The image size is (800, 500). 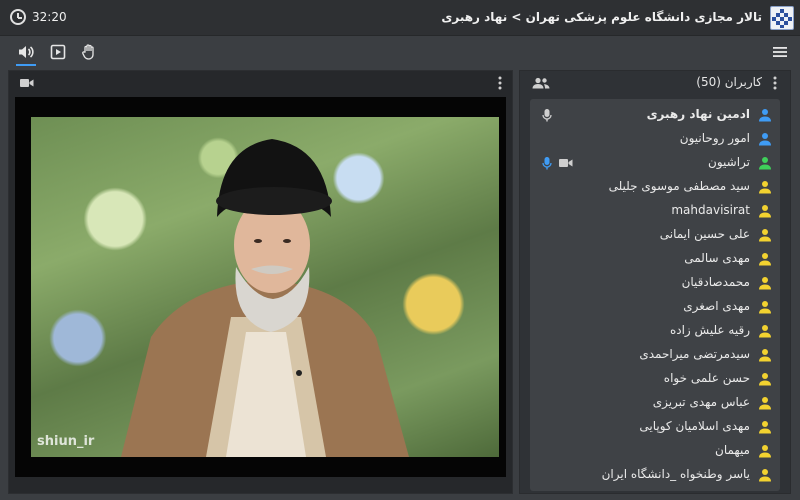 I want to click on user-name: محمدصادقیان, so click(x=715, y=282).